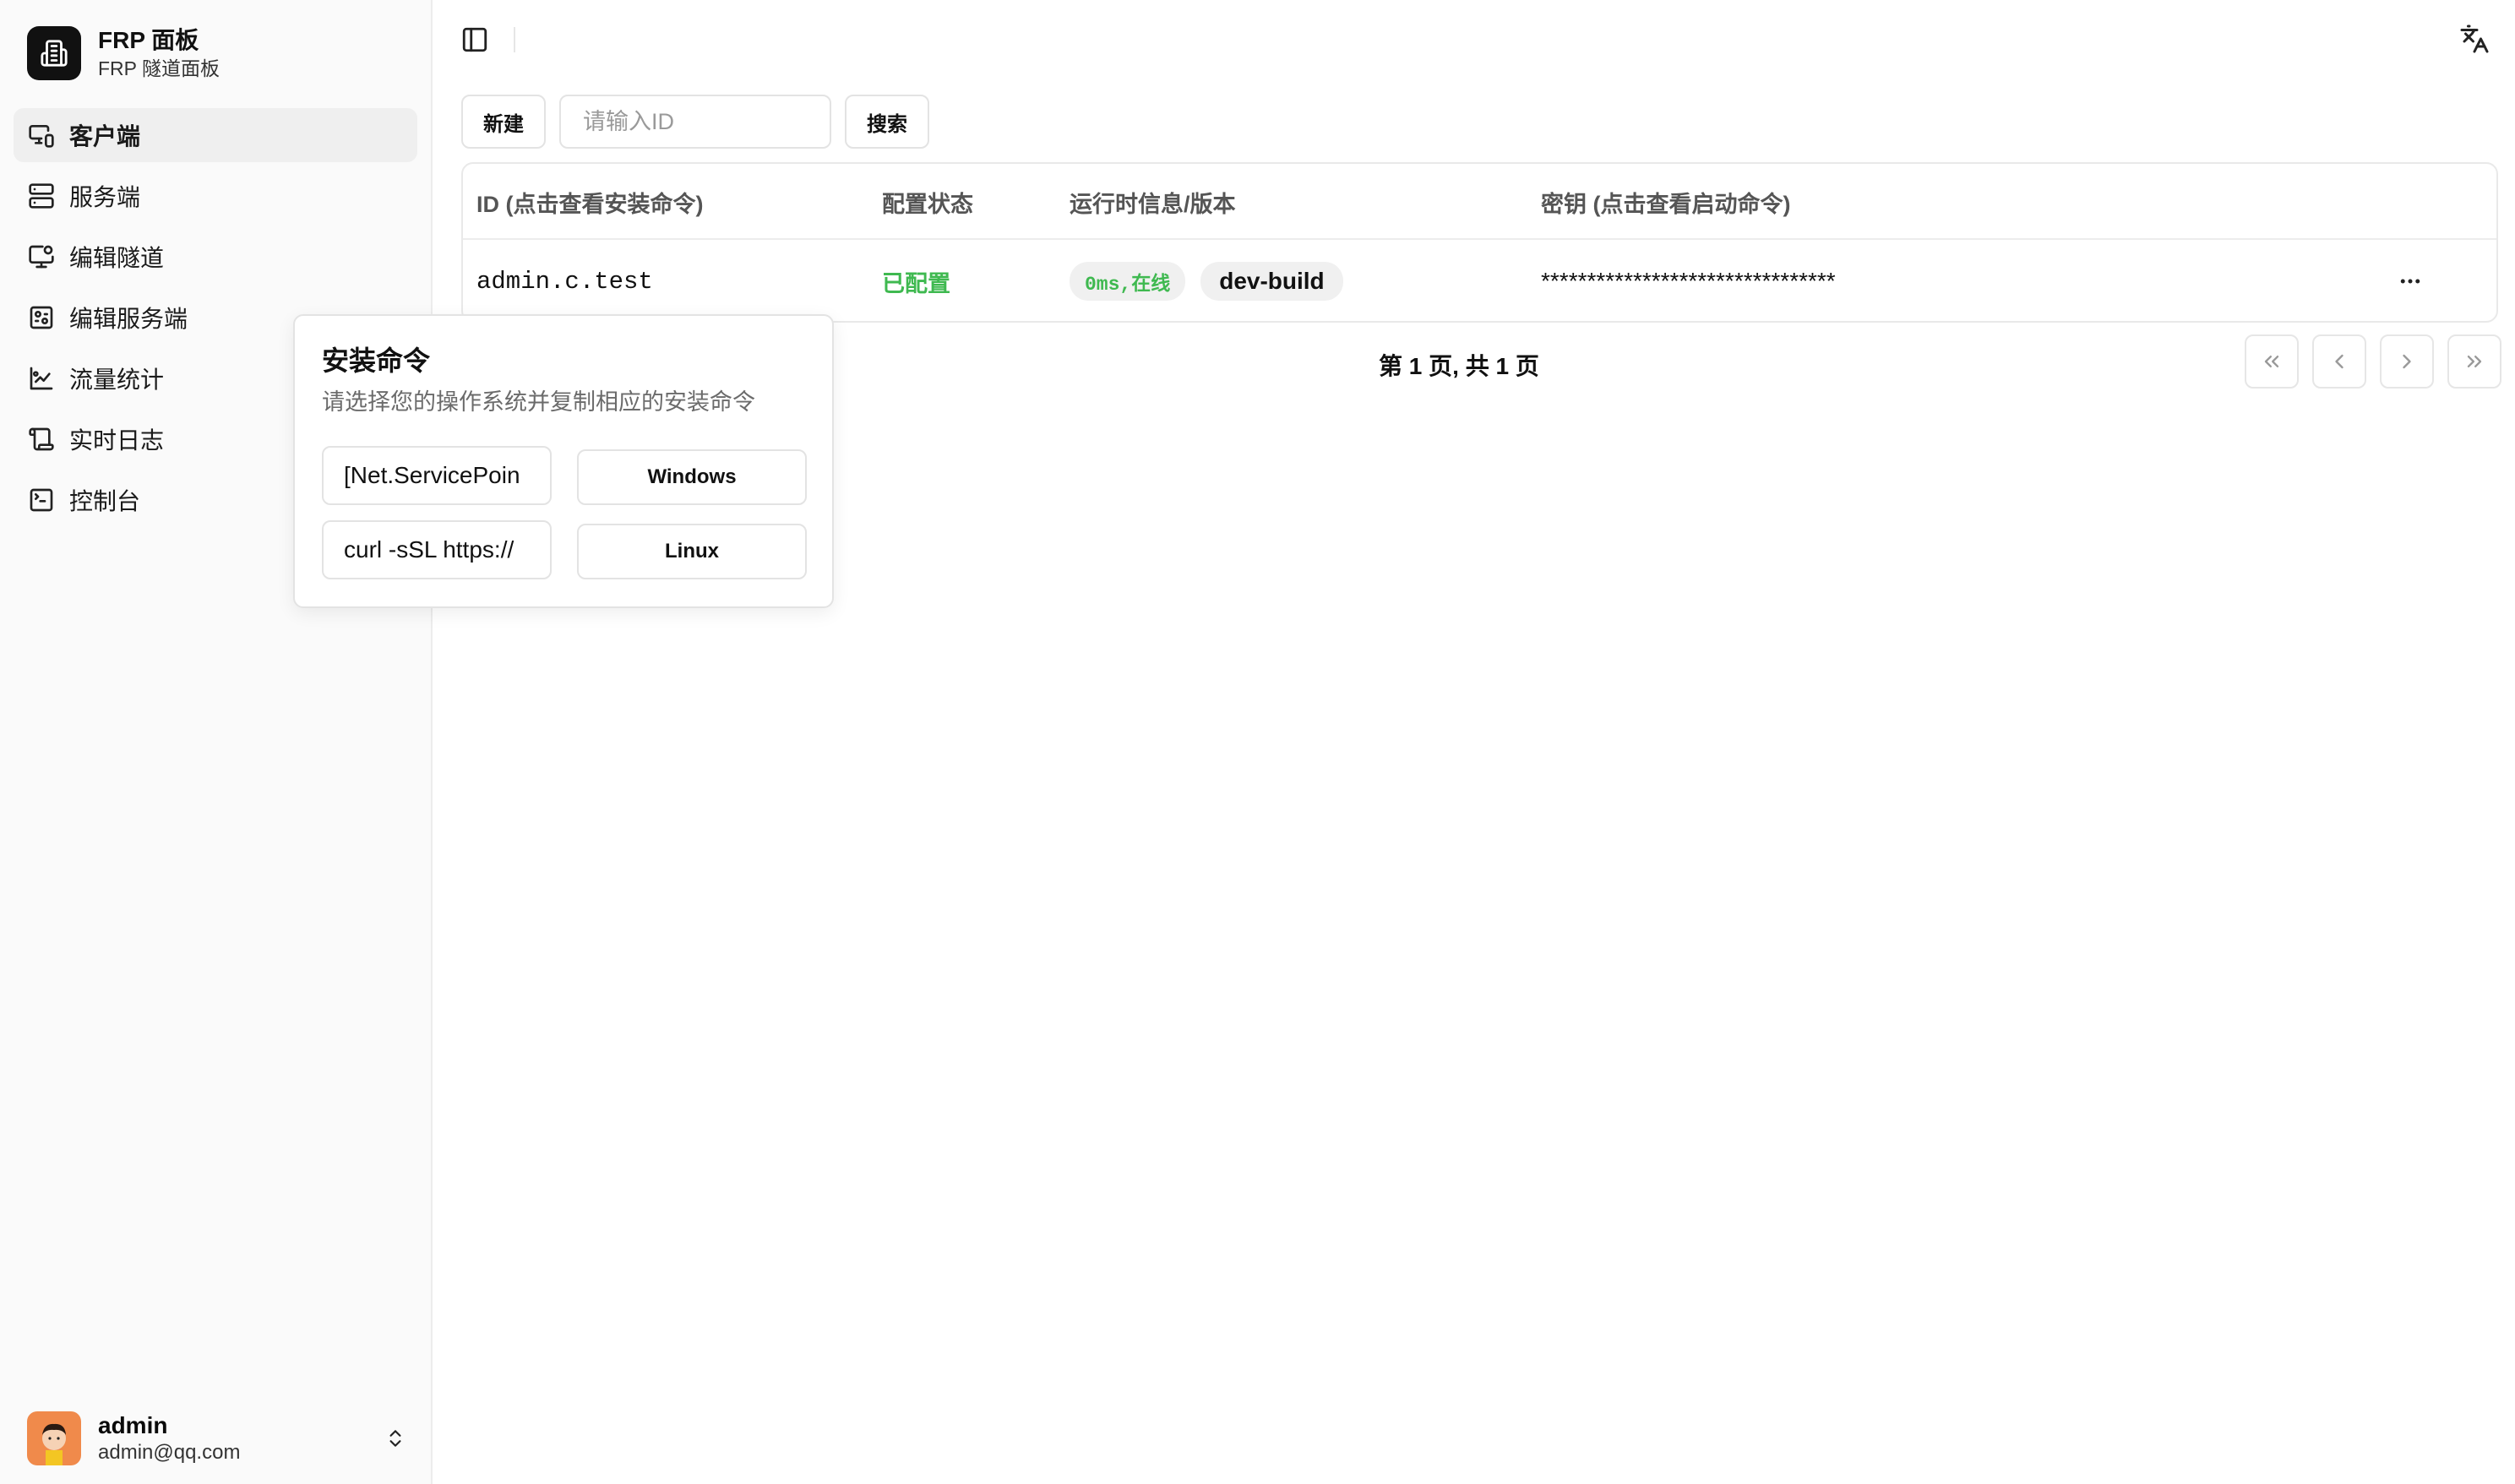 Image resolution: width=2515 pixels, height=1484 pixels. I want to click on brand-subtitle: FRP 隧道面板, so click(159, 68).